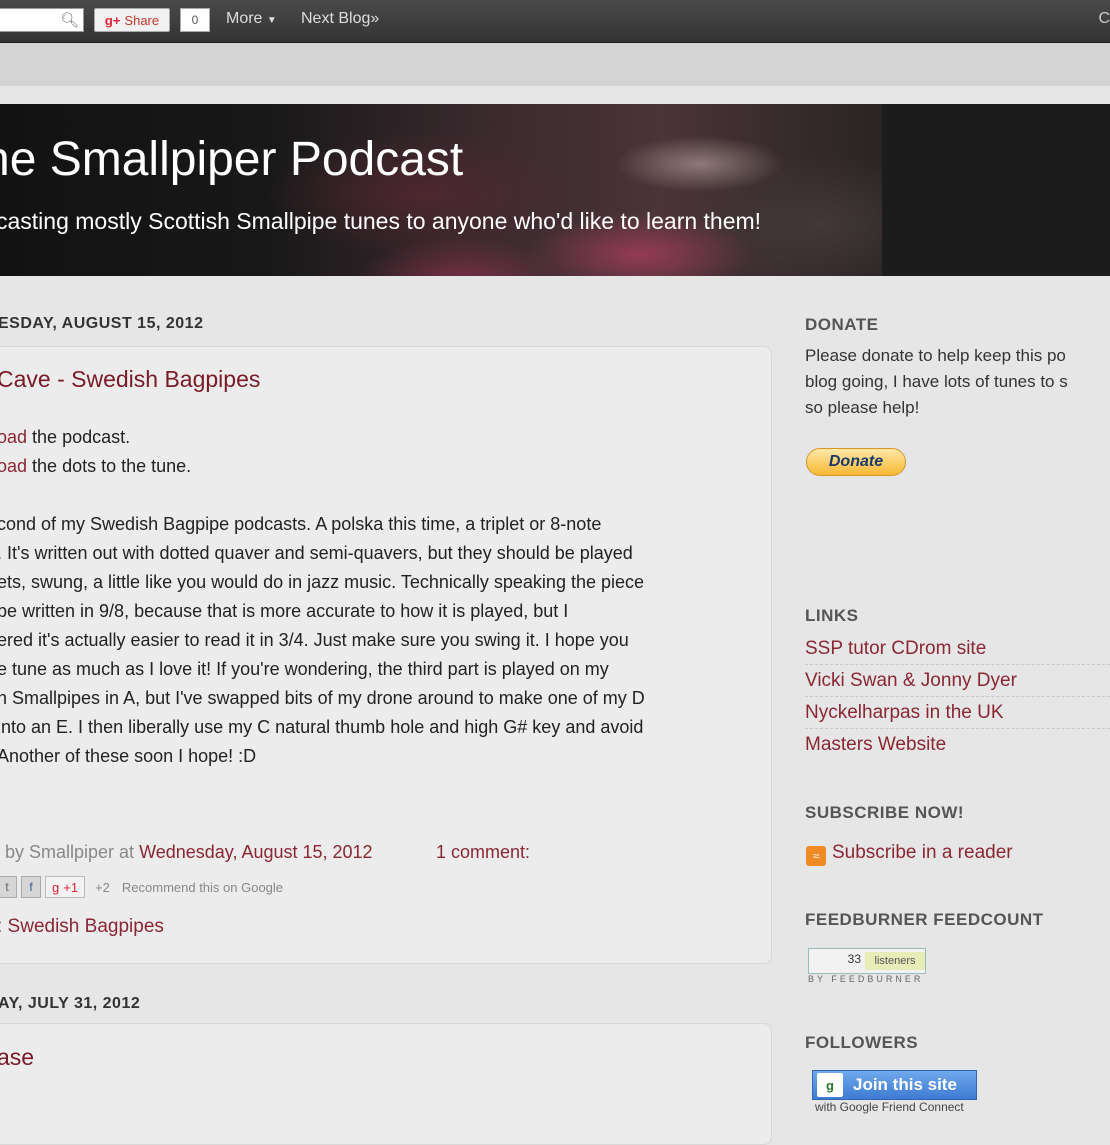 The height and width of the screenshot is (1145, 1110). I want to click on post-title: ase, so click(17, 1057).